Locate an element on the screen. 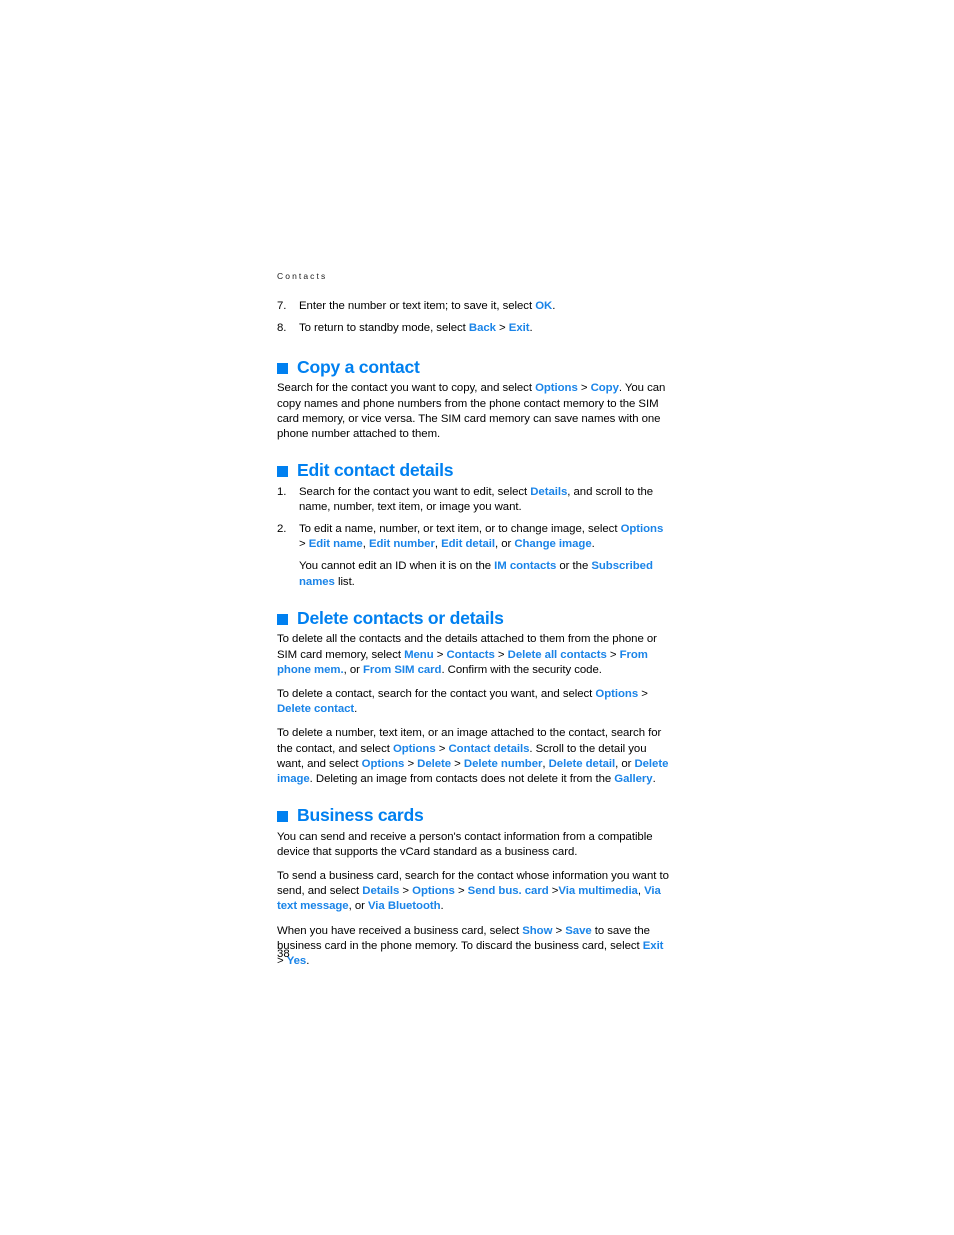 The height and width of the screenshot is (1235, 954). body-text-run: or the is located at coordinates (574, 566).